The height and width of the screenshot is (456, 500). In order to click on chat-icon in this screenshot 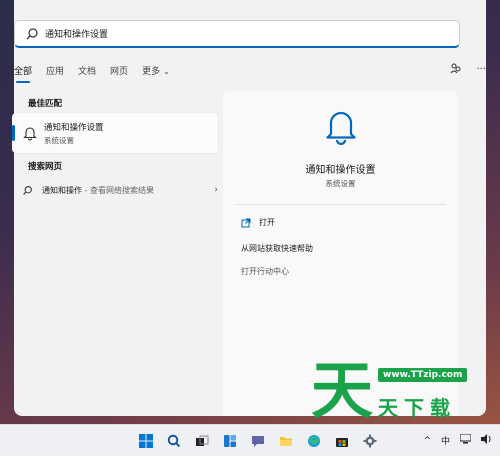, I will do `click(258, 441)`.